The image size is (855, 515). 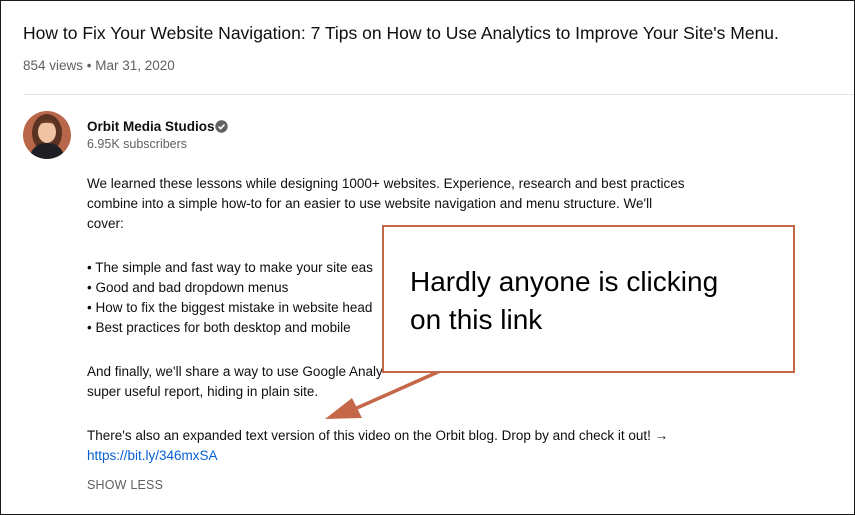 I want to click on person-avatar-icon, so click(x=47, y=135).